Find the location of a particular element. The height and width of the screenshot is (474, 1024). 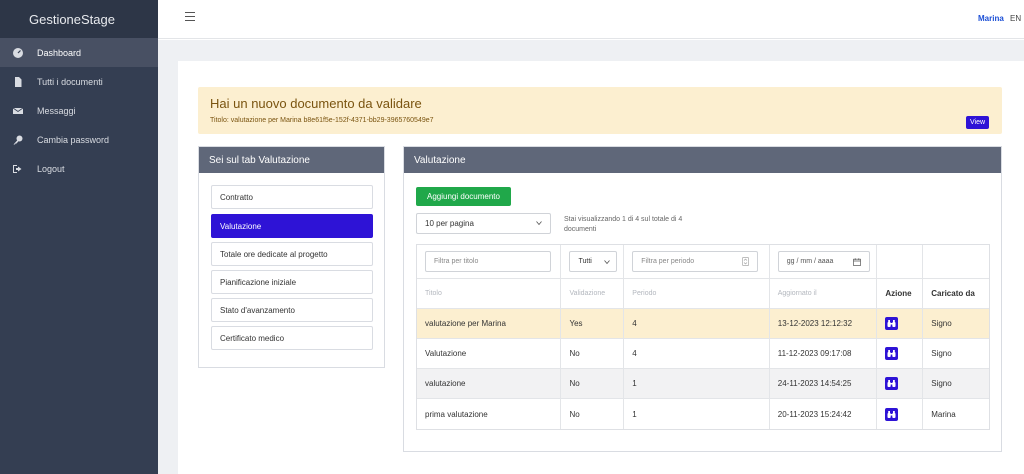

validation-filter-select: Tutti is located at coordinates (593, 261).